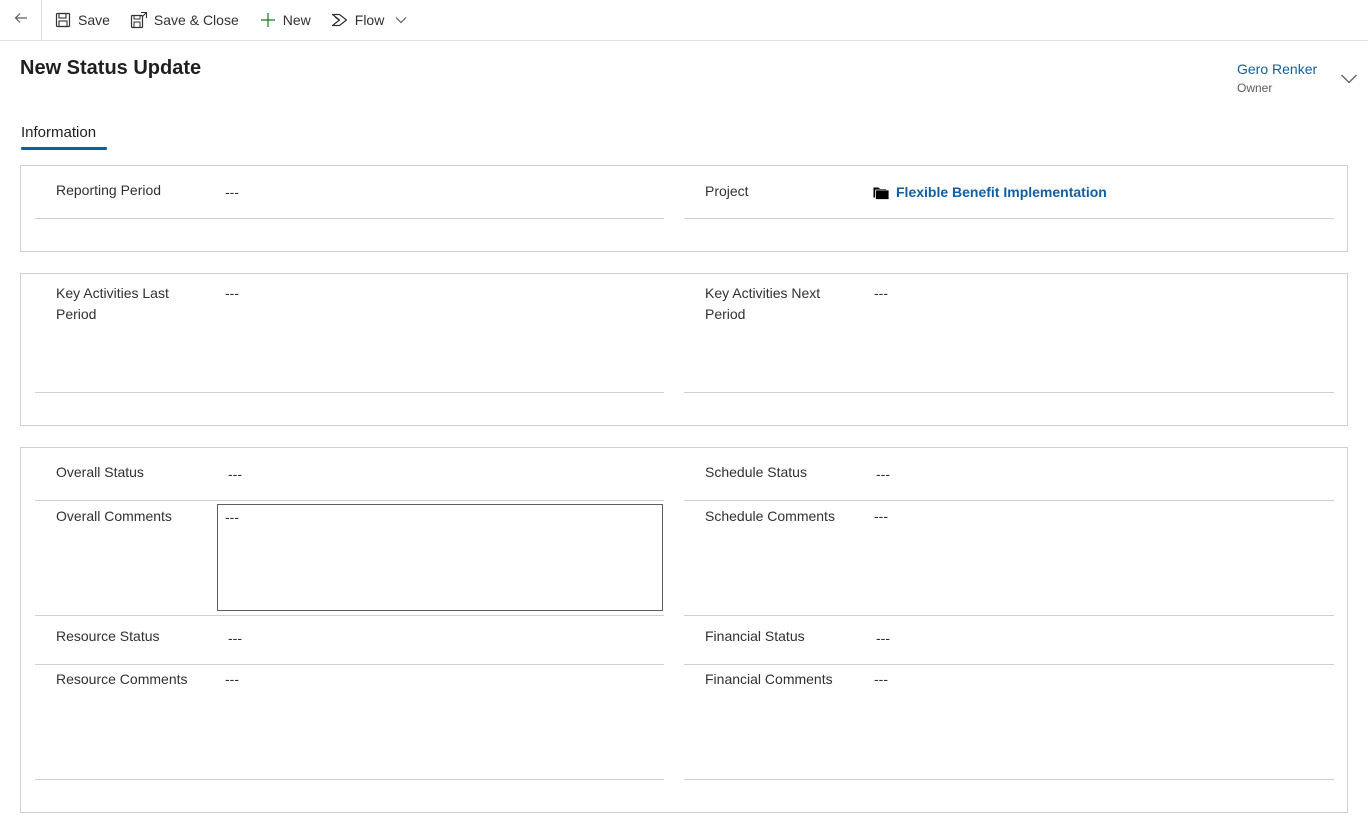  What do you see at coordinates (94, 20) in the screenshot?
I see `save-label: Save` at bounding box center [94, 20].